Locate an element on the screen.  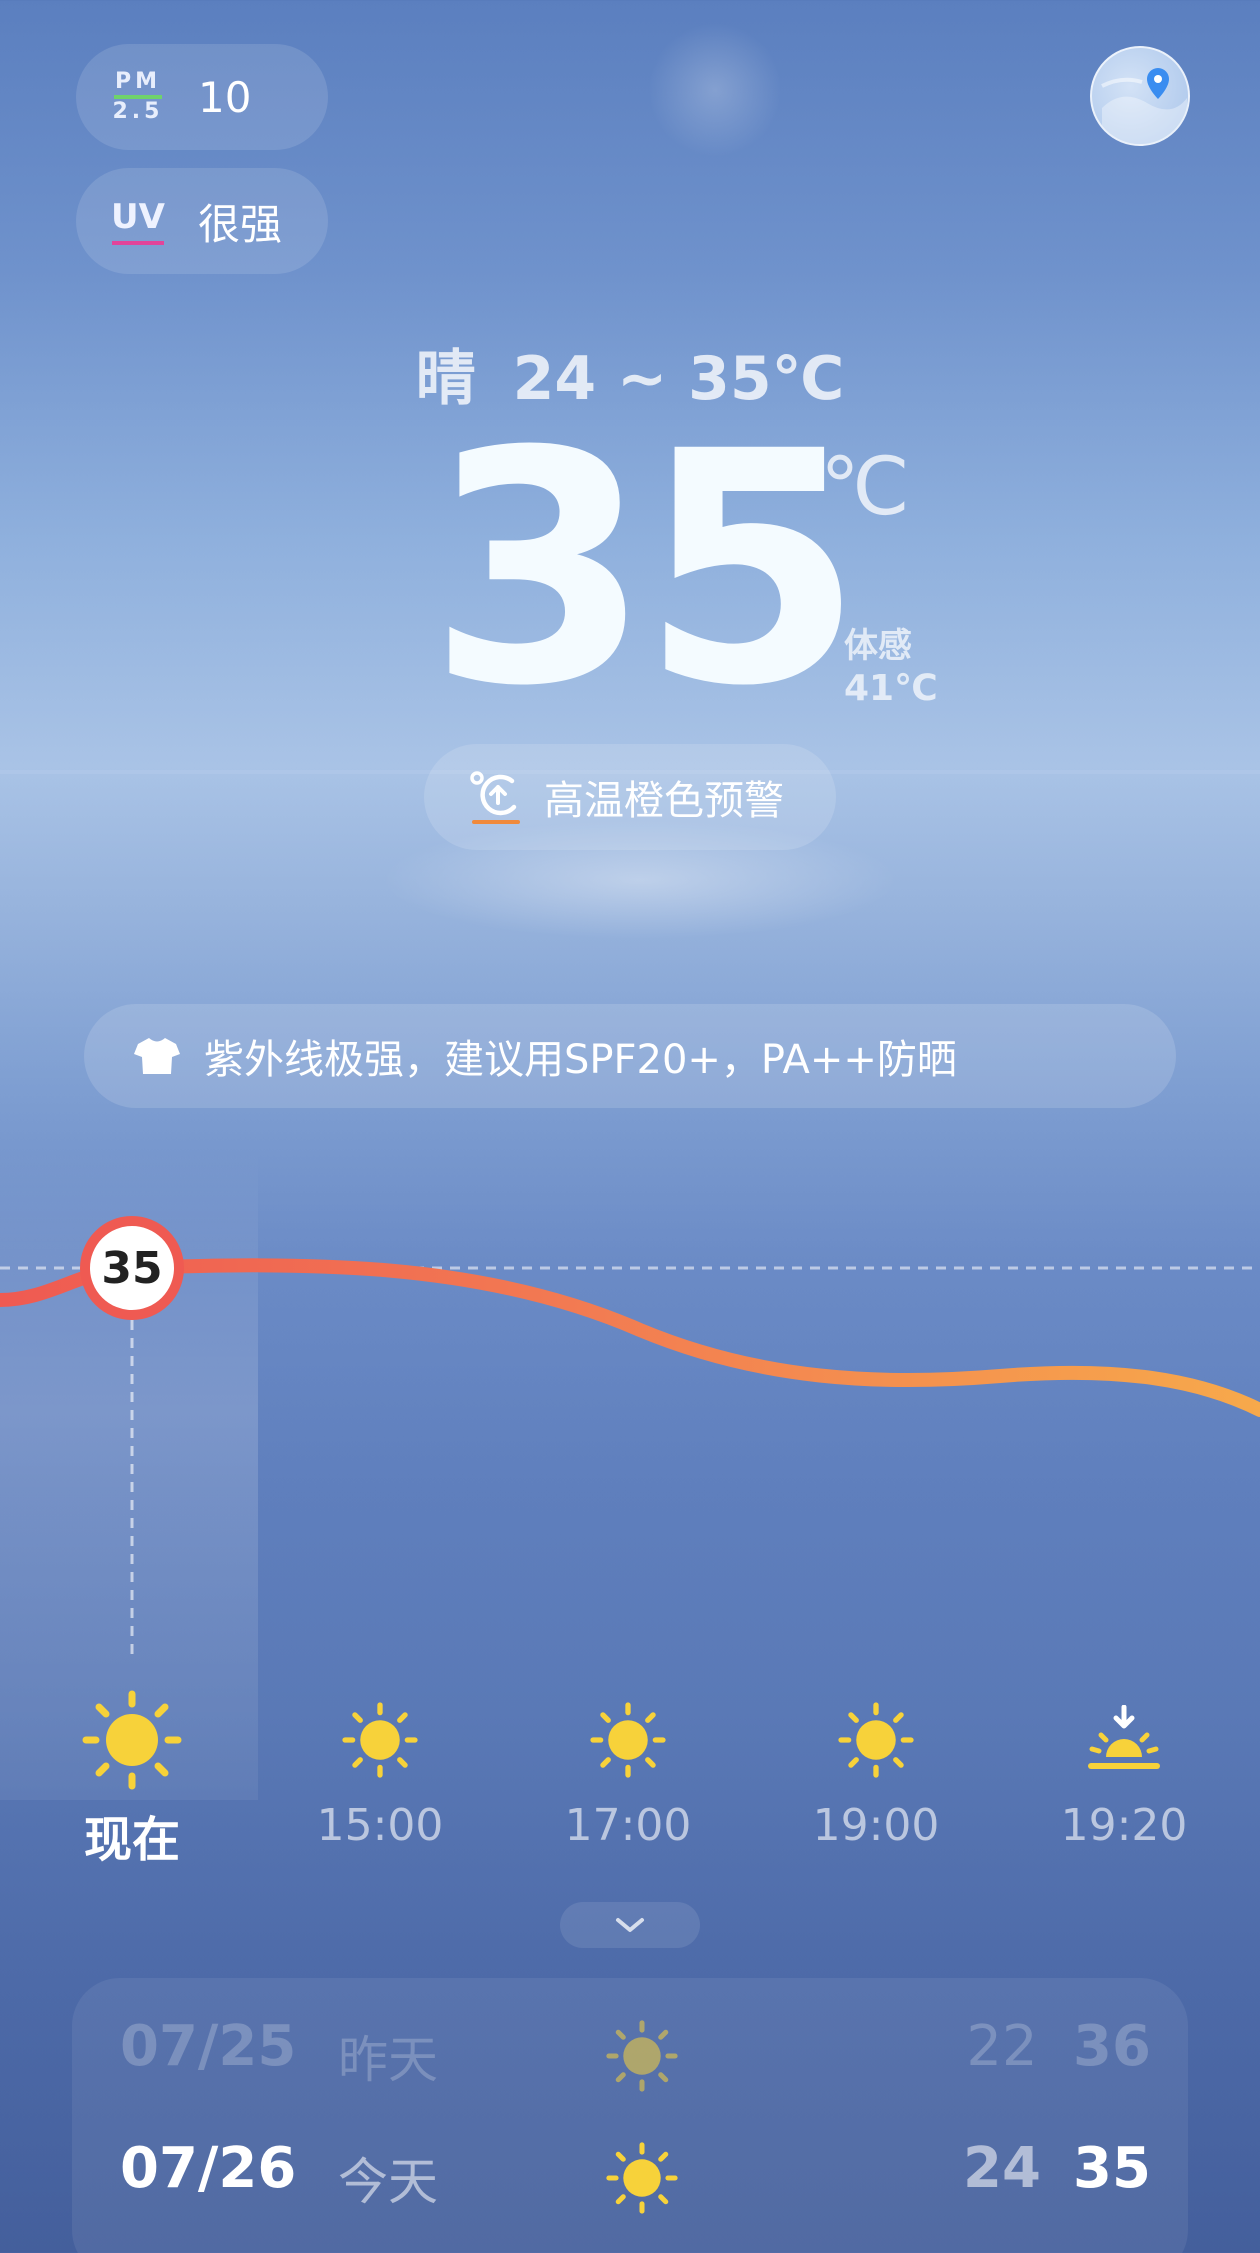
feels-like-label: 体感 is located at coordinates (878, 646).